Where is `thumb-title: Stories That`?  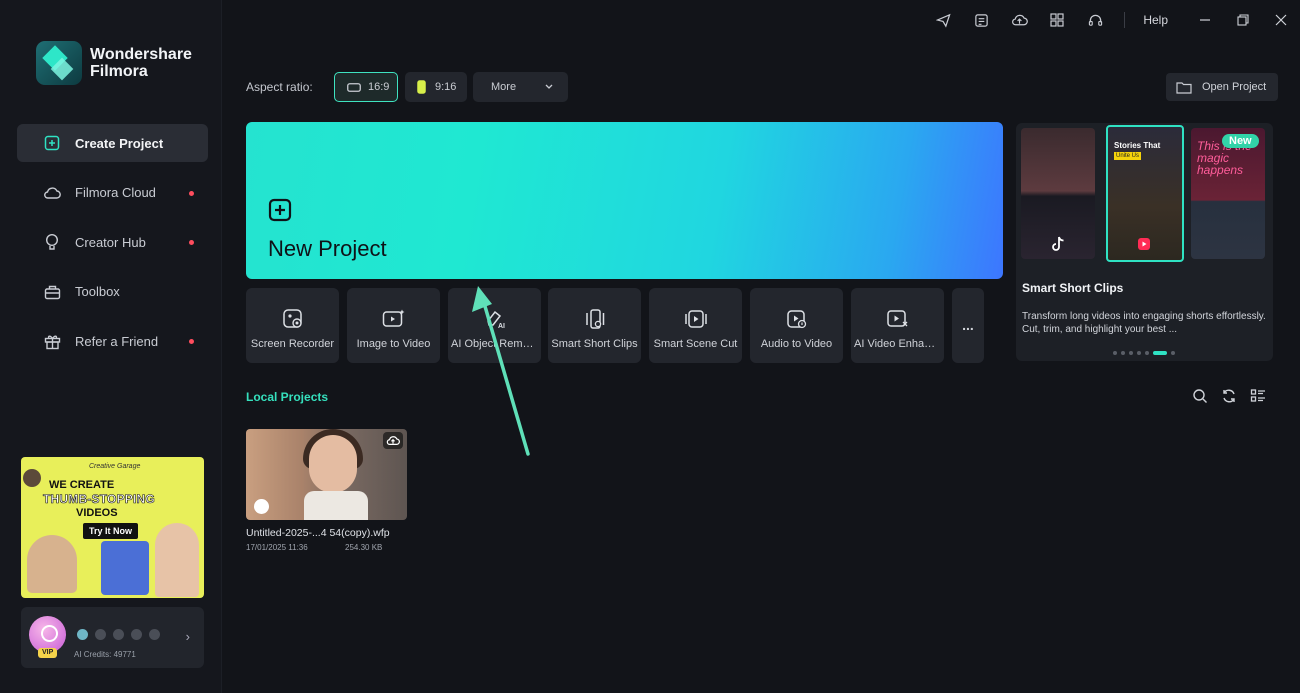
thumb-title: Stories That is located at coordinates (1137, 145).